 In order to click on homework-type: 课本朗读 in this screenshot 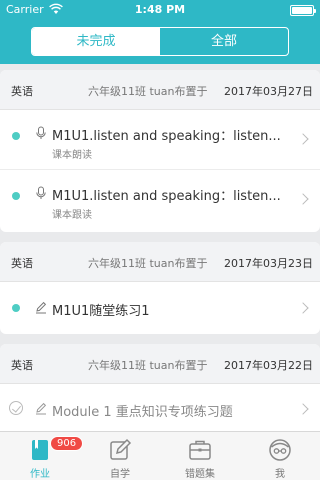, I will do `click(72, 155)`.